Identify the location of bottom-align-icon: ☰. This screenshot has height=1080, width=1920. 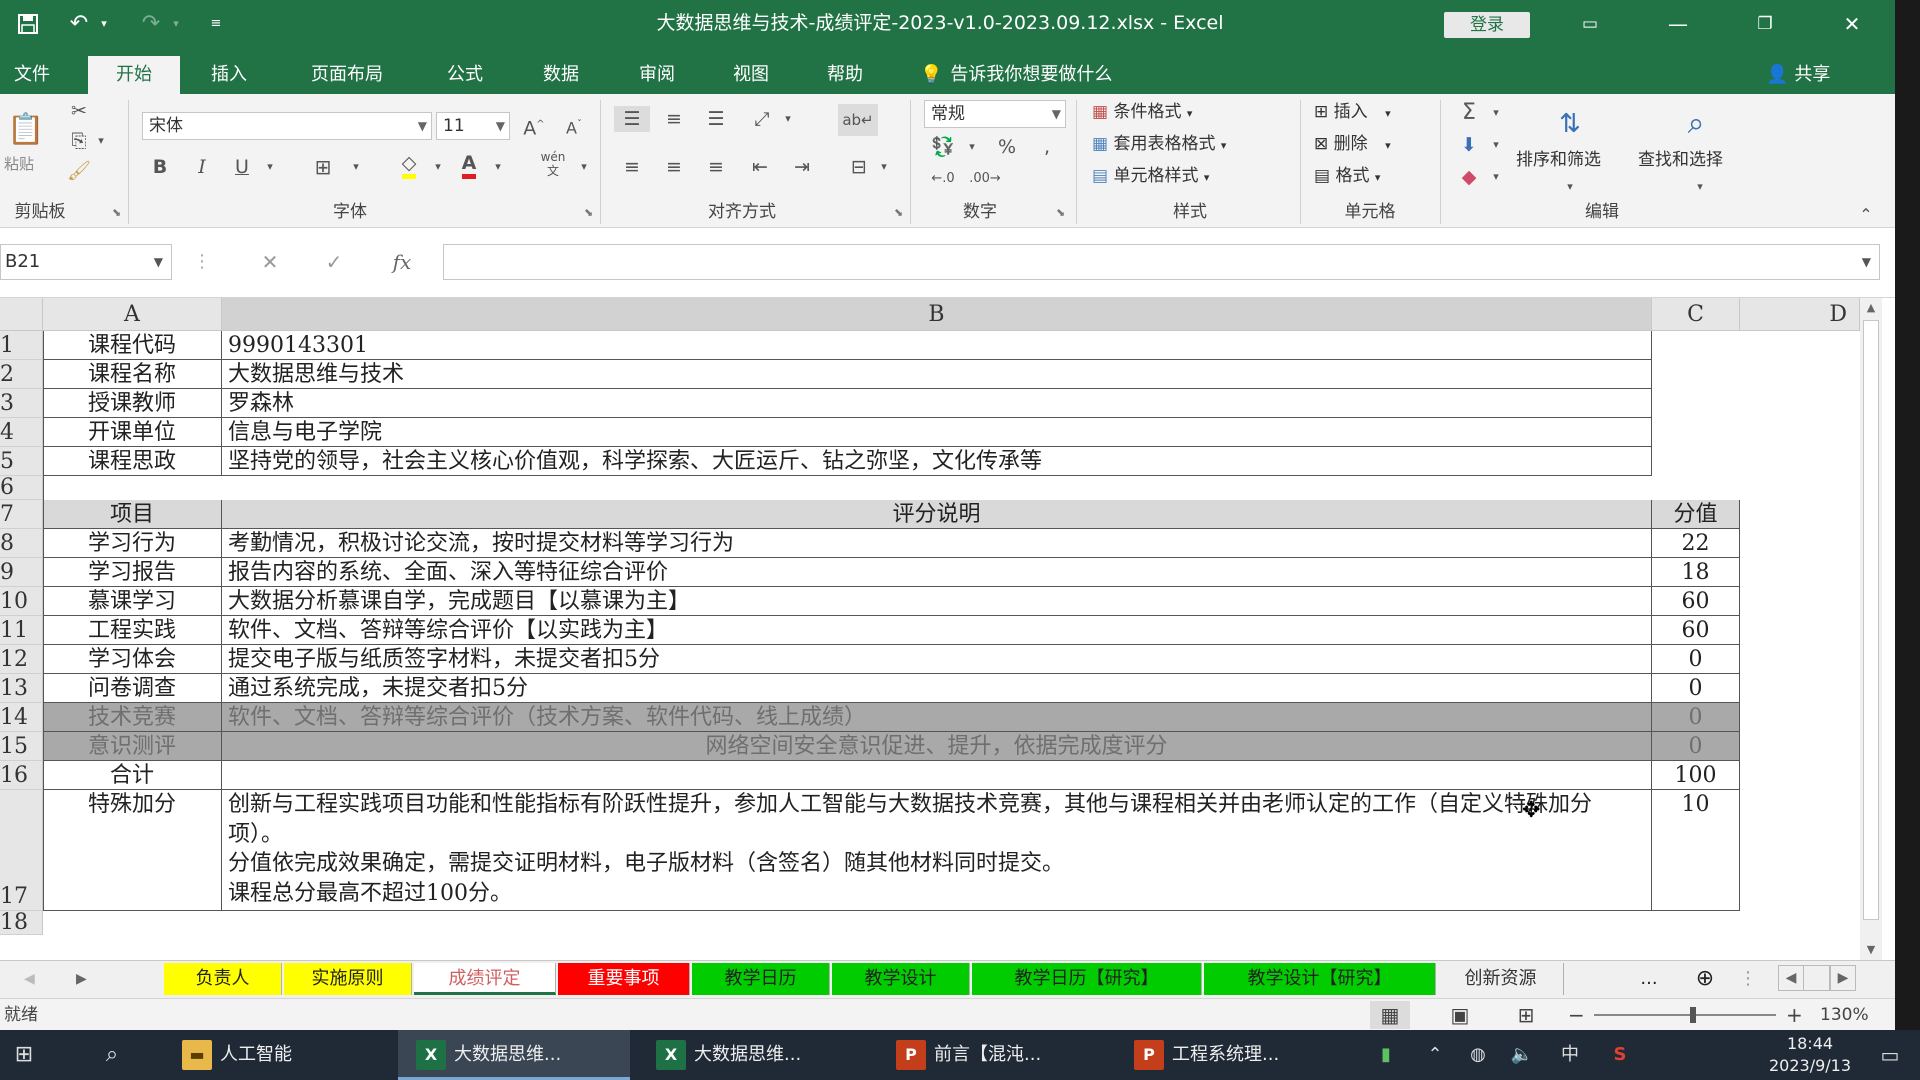
(716, 119).